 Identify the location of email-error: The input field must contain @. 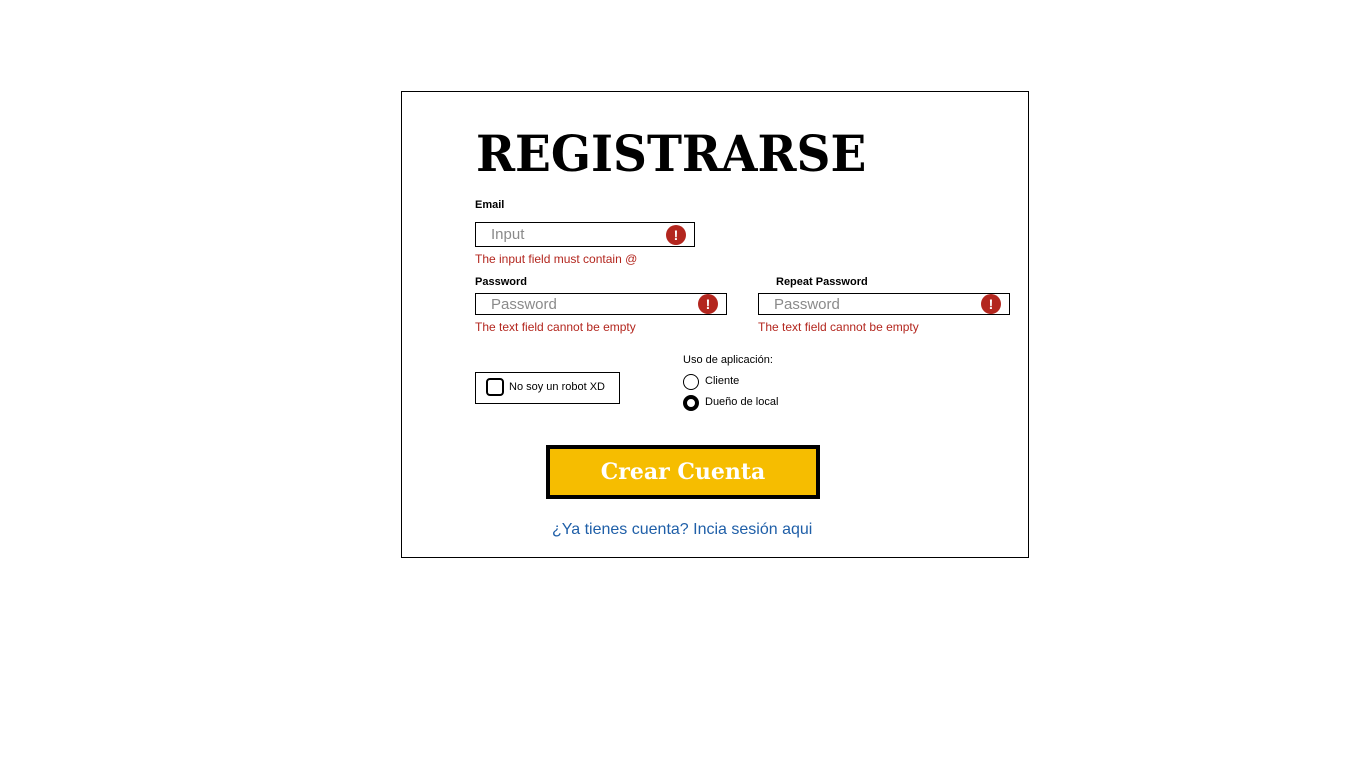
(556, 259).